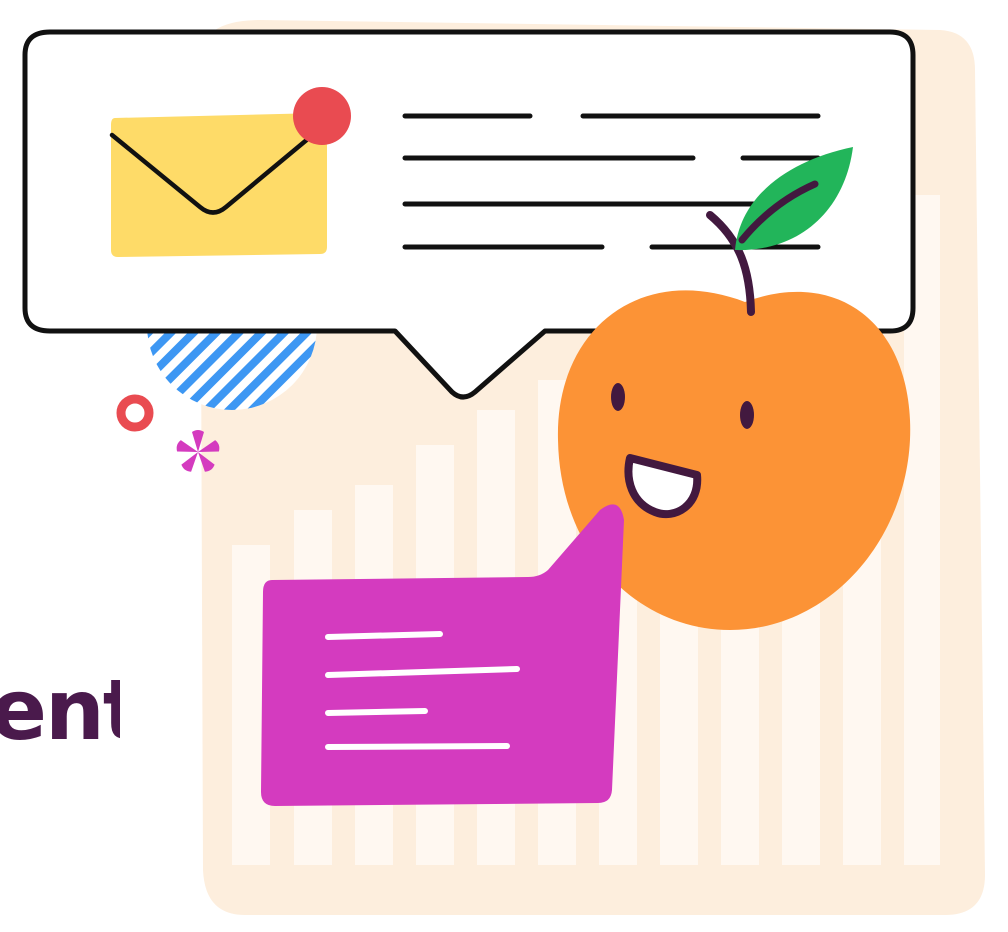  I want to click on envelope-icon, so click(218, 185).